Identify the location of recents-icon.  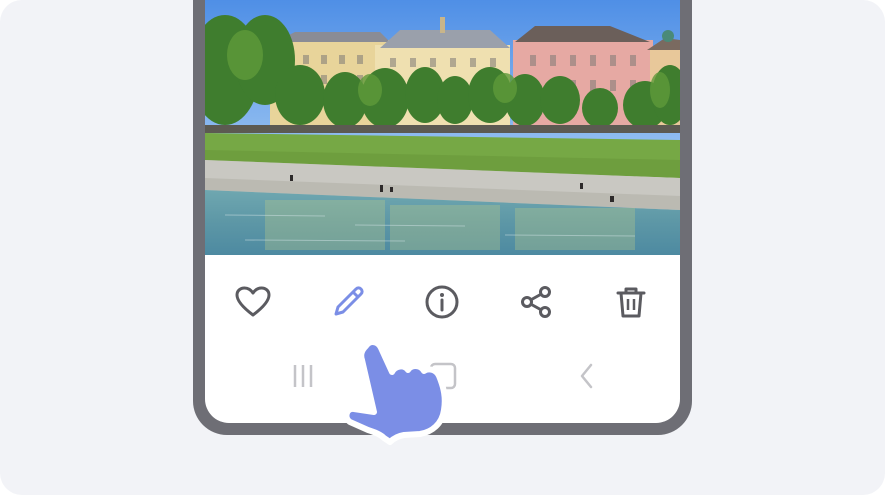
(303, 376).